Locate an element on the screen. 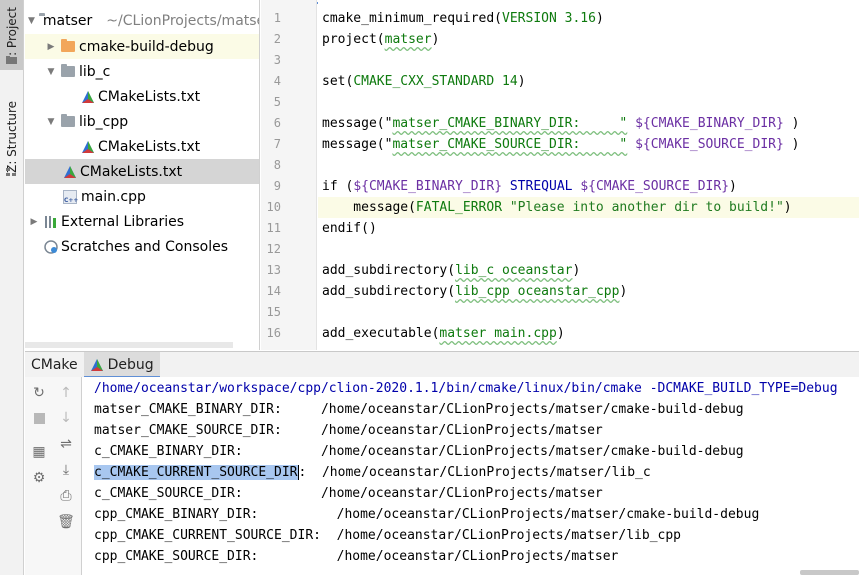  tool-tab-project-label: 1: Project is located at coordinates (11, 35).